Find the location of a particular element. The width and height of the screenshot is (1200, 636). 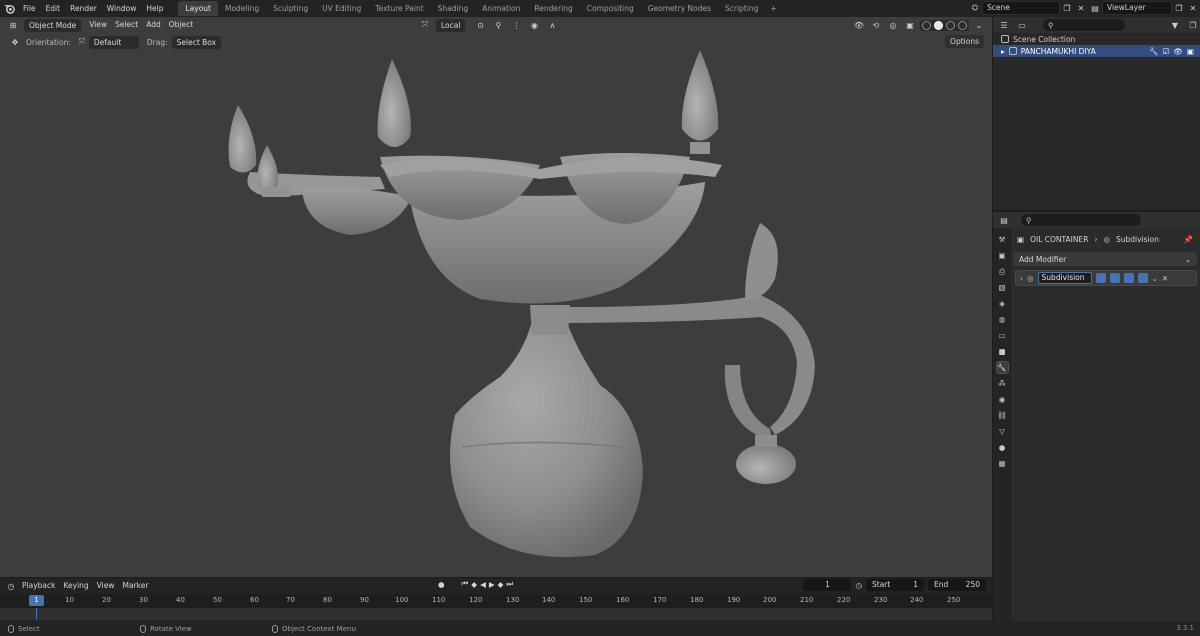

collapse-arrow-icon: › is located at coordinates (1021, 278).